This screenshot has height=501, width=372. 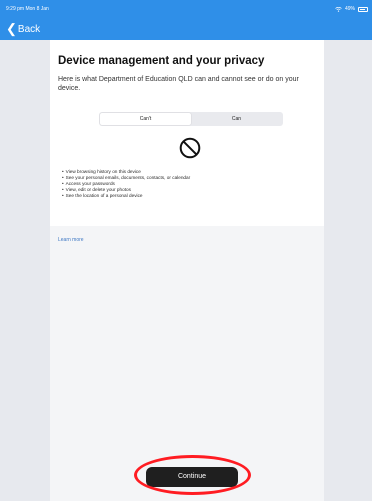 I want to click on left-margin, so click(x=25, y=270).